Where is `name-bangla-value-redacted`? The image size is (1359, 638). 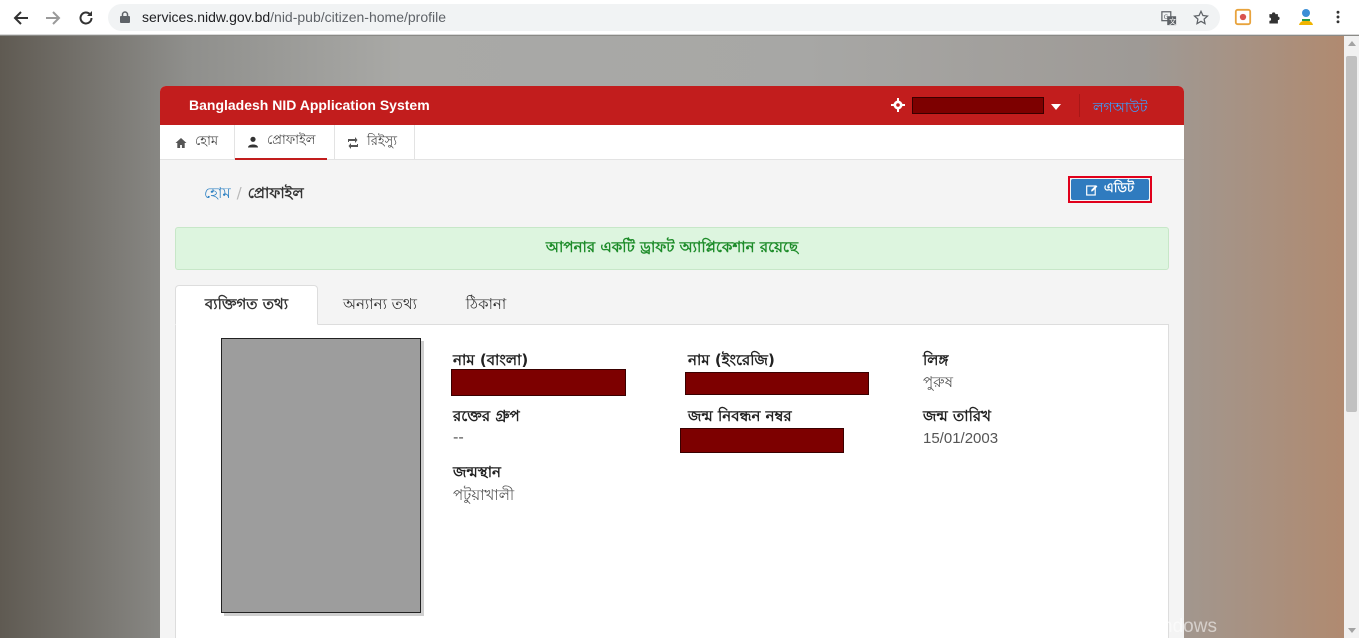
name-bangla-value-redacted is located at coordinates (538, 382).